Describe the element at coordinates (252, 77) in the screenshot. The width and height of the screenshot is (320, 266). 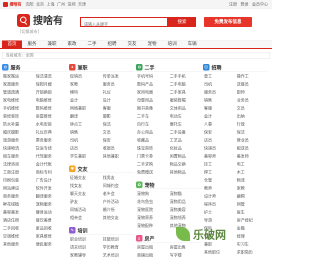
I see `category-link: 操作工` at that location.